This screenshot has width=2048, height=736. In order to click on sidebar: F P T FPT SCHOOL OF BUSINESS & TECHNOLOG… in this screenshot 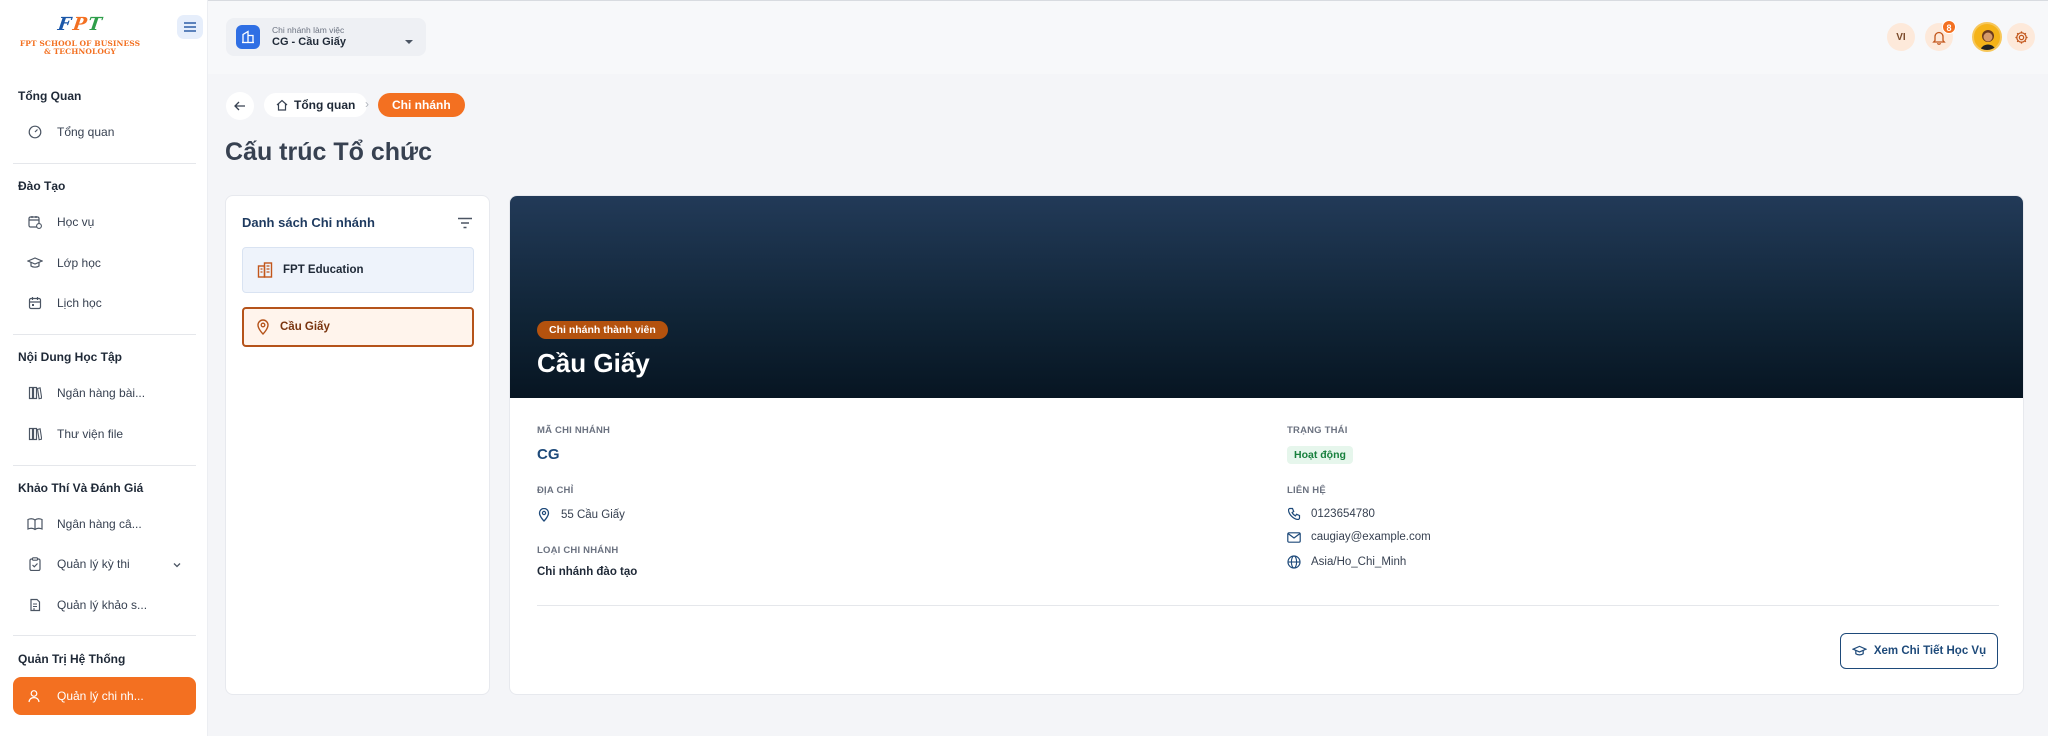, I will do `click(104, 368)`.